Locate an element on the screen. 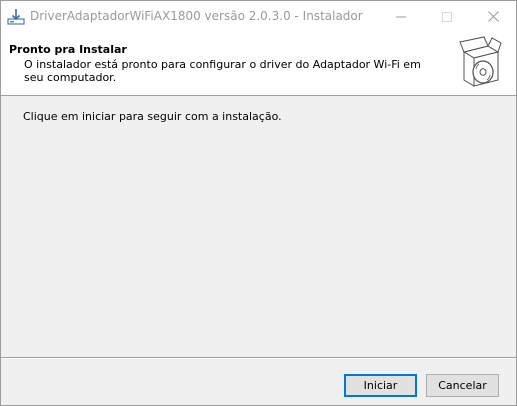 This screenshot has width=517, height=406. maximize-icon is located at coordinates (447, 16).